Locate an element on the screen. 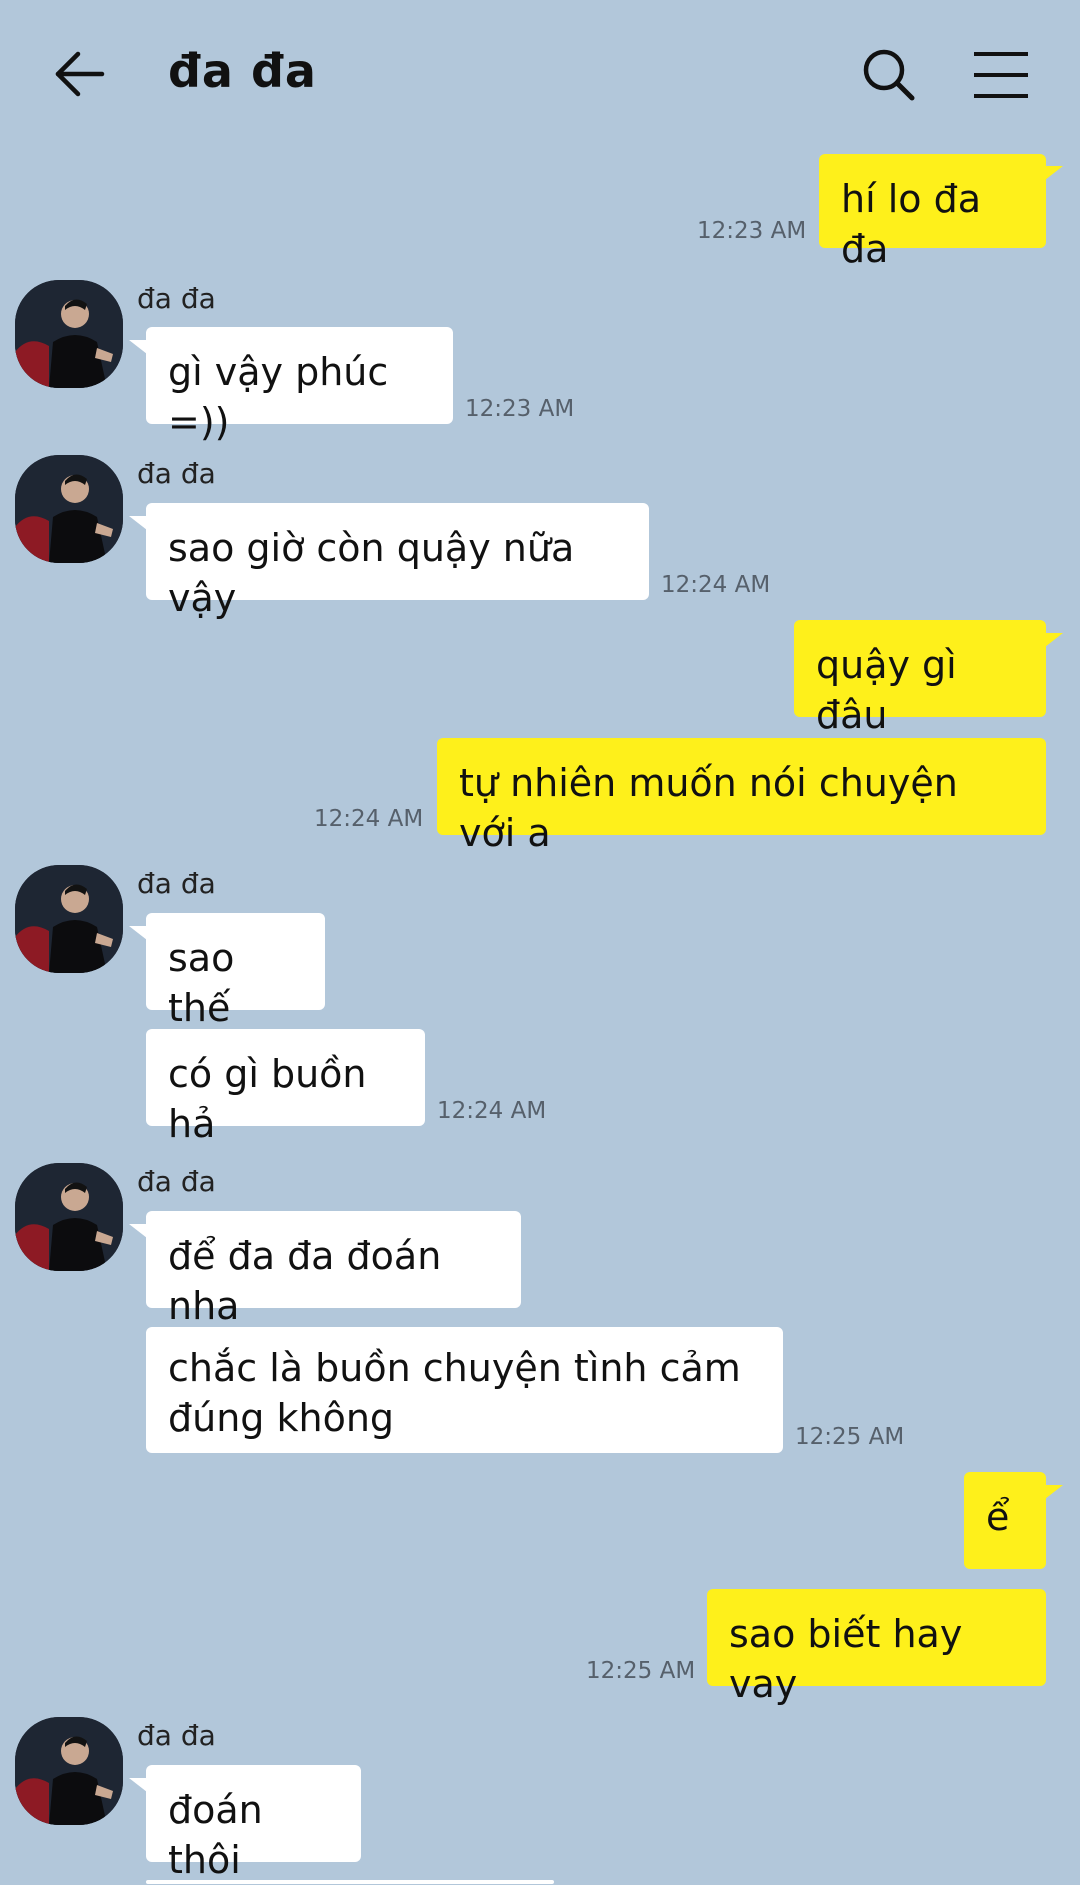  arrow-left-icon is located at coordinates (80, 74).